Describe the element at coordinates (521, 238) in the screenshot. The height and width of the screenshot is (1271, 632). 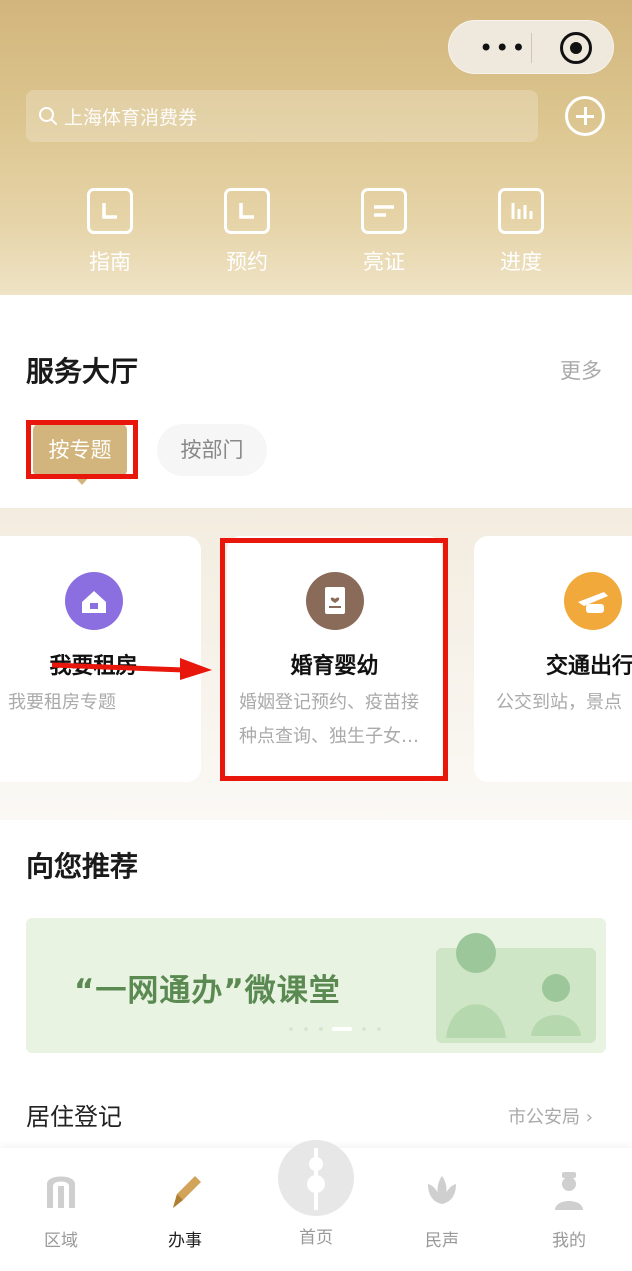
I see `quick-action-progress: 进度` at that location.